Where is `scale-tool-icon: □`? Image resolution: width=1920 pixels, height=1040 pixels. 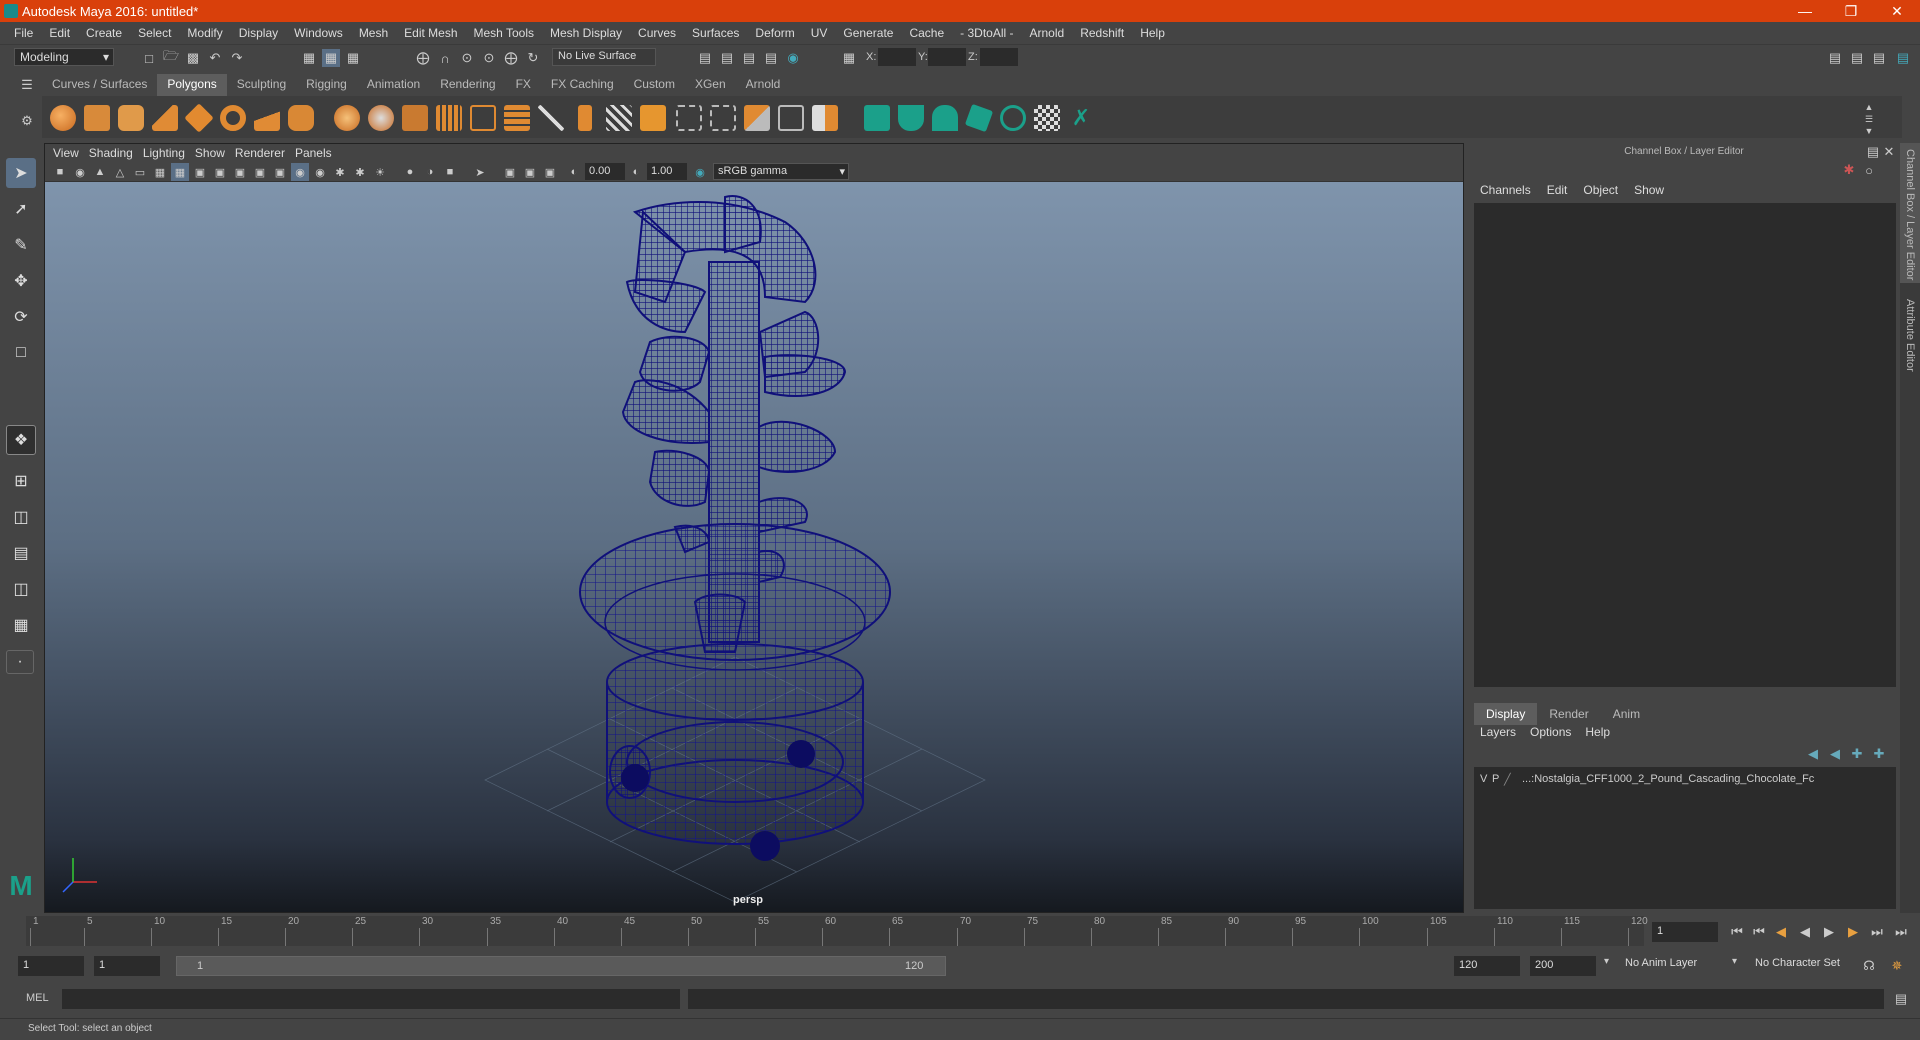 scale-tool-icon: □ is located at coordinates (21, 353).